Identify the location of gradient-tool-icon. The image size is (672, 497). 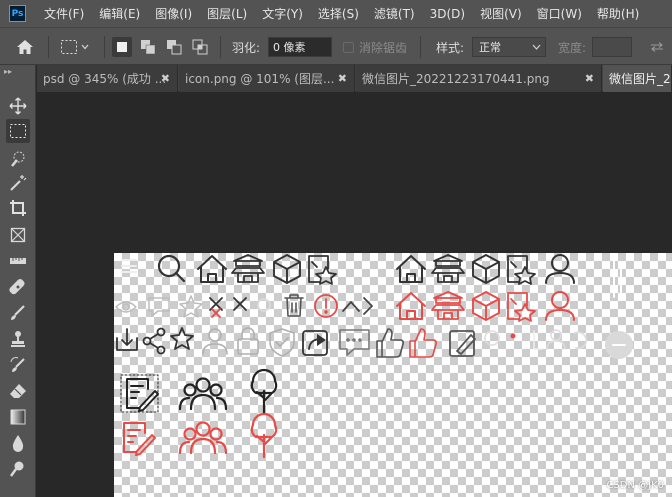
(18, 417).